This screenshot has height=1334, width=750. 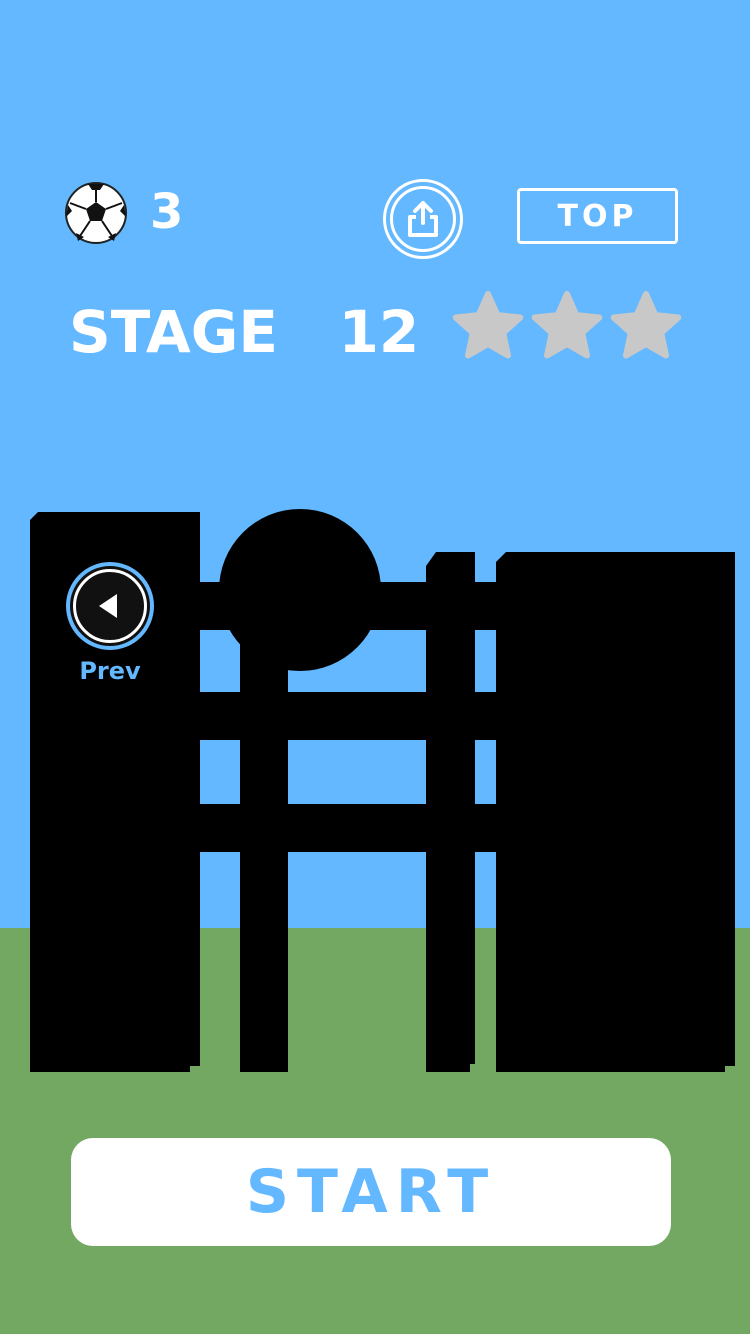 What do you see at coordinates (450, 812) in the screenshot?
I see `right-inner-post` at bounding box center [450, 812].